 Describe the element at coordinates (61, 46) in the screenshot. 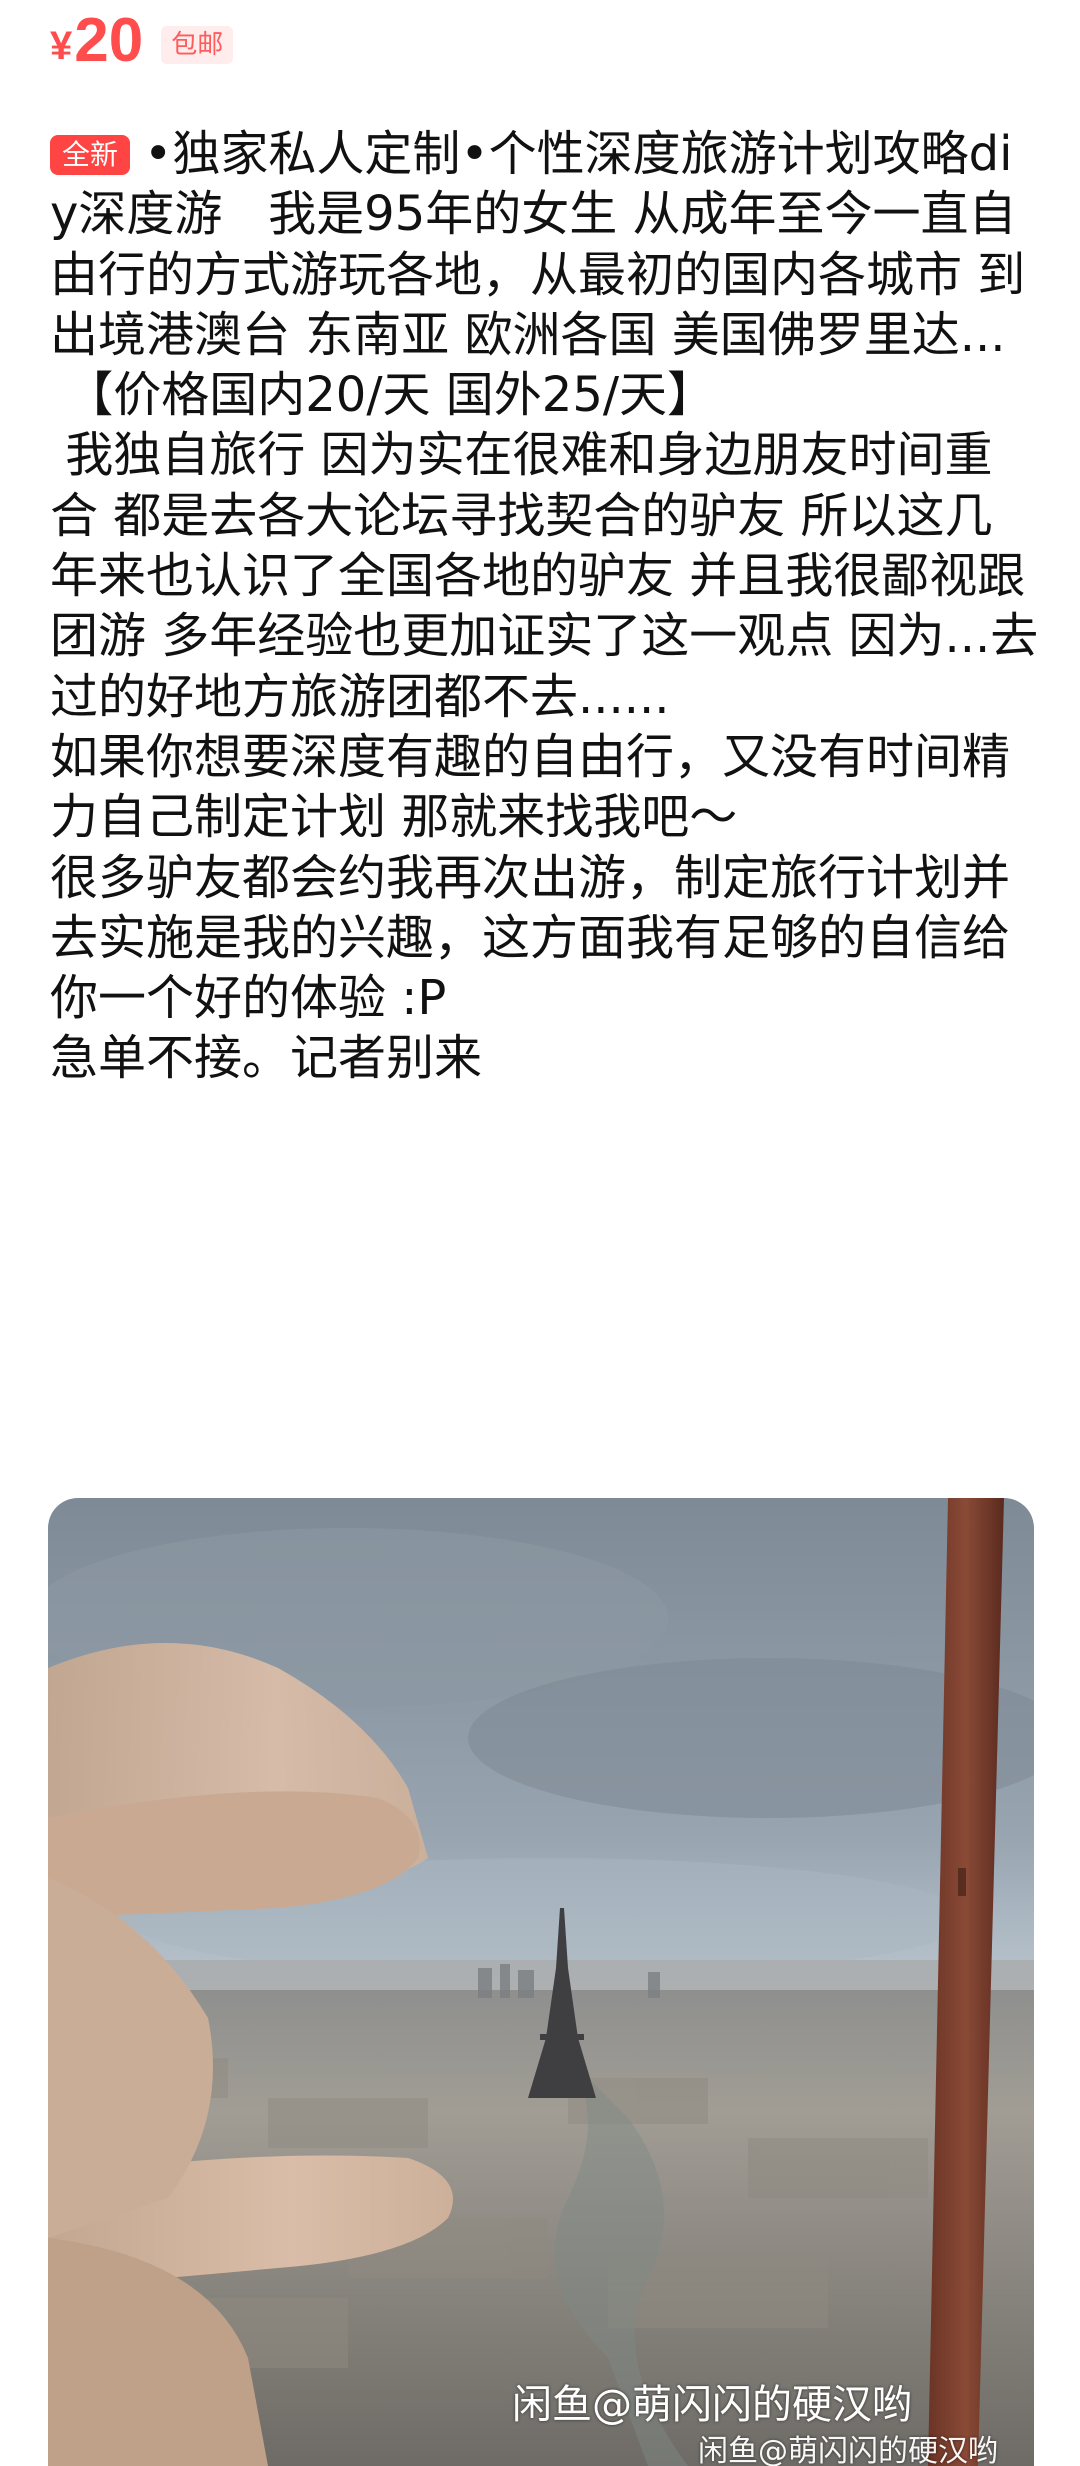

I see `currency-symbol: ¥` at that location.